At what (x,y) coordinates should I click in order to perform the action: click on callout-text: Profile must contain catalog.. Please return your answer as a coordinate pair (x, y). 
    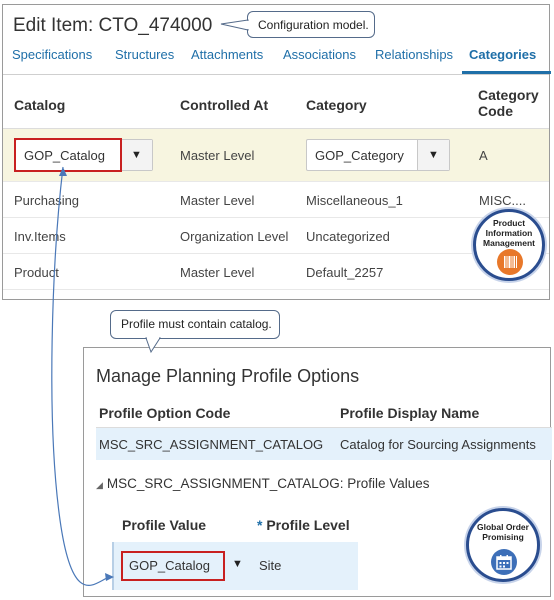
    Looking at the image, I should click on (196, 324).